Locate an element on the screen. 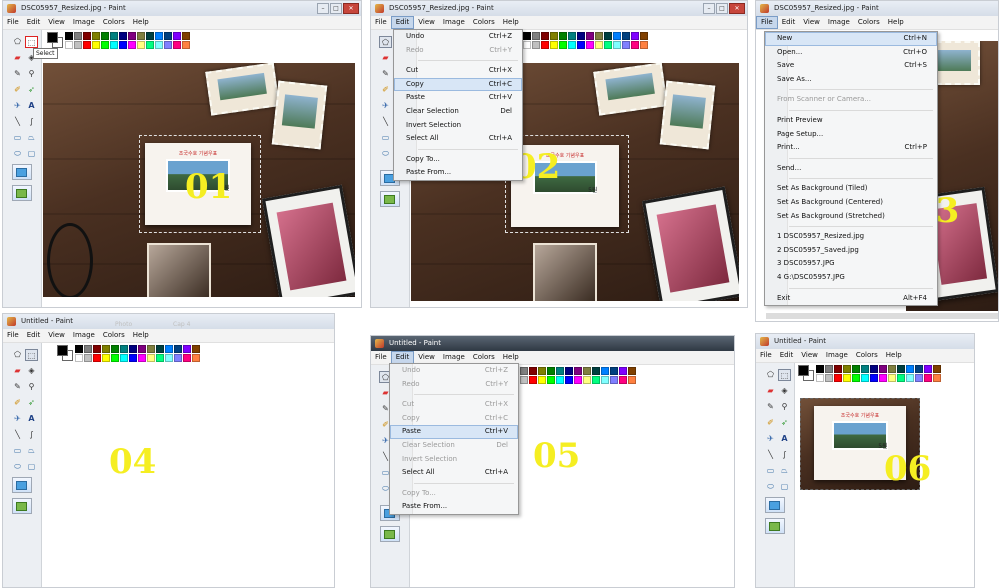 Image resolution: width=1000 pixels, height=588 pixels. rectangle-icon: ▭ is located at coordinates (17, 138).